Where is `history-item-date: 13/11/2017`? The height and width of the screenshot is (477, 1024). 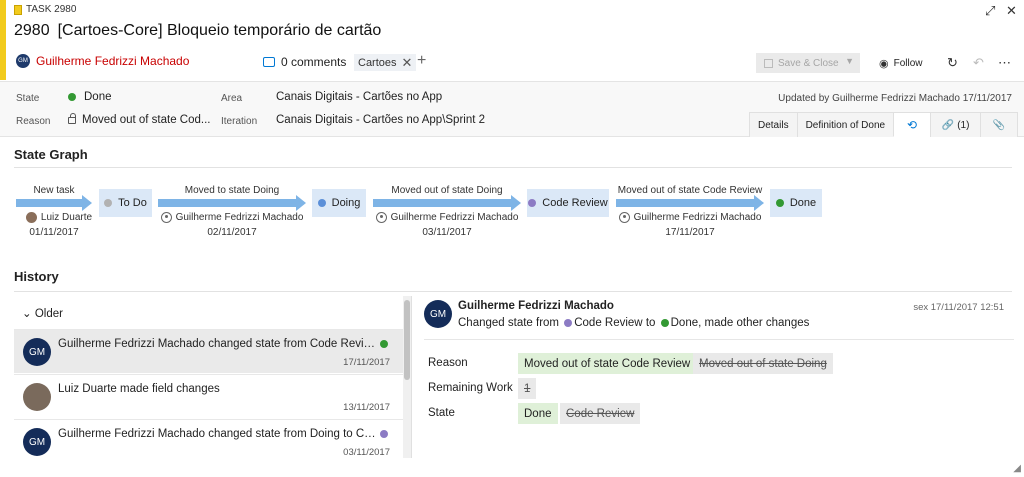 history-item-date: 13/11/2017 is located at coordinates (366, 407).